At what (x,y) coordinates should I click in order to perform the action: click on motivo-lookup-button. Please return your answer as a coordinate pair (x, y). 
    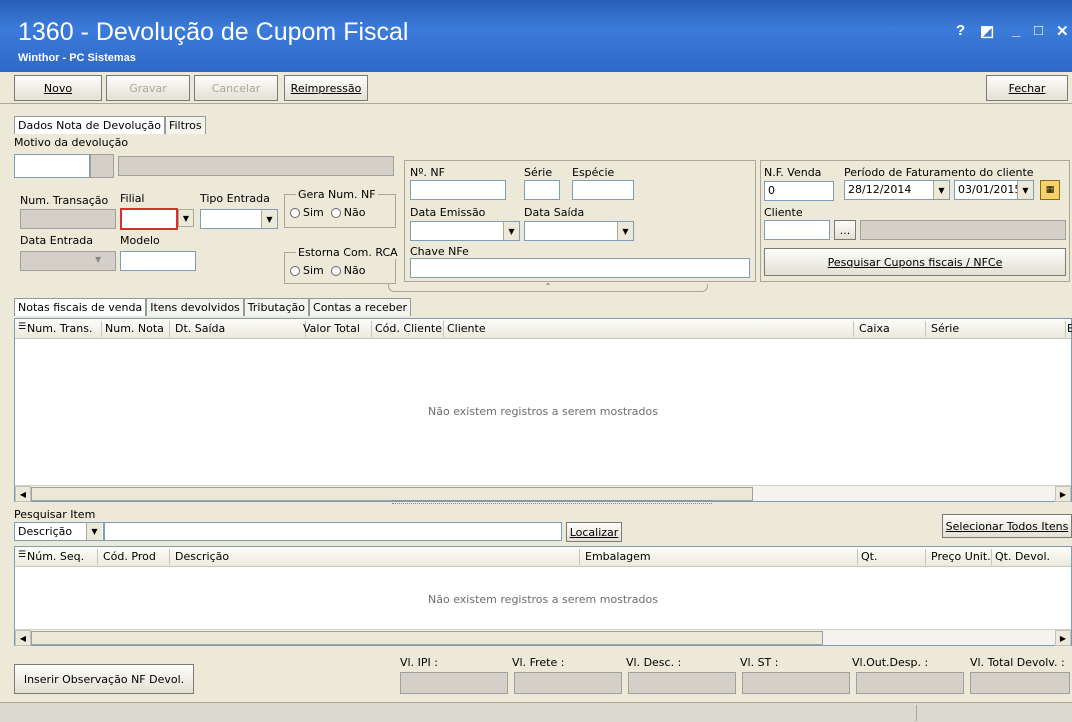
    Looking at the image, I should click on (102, 166).